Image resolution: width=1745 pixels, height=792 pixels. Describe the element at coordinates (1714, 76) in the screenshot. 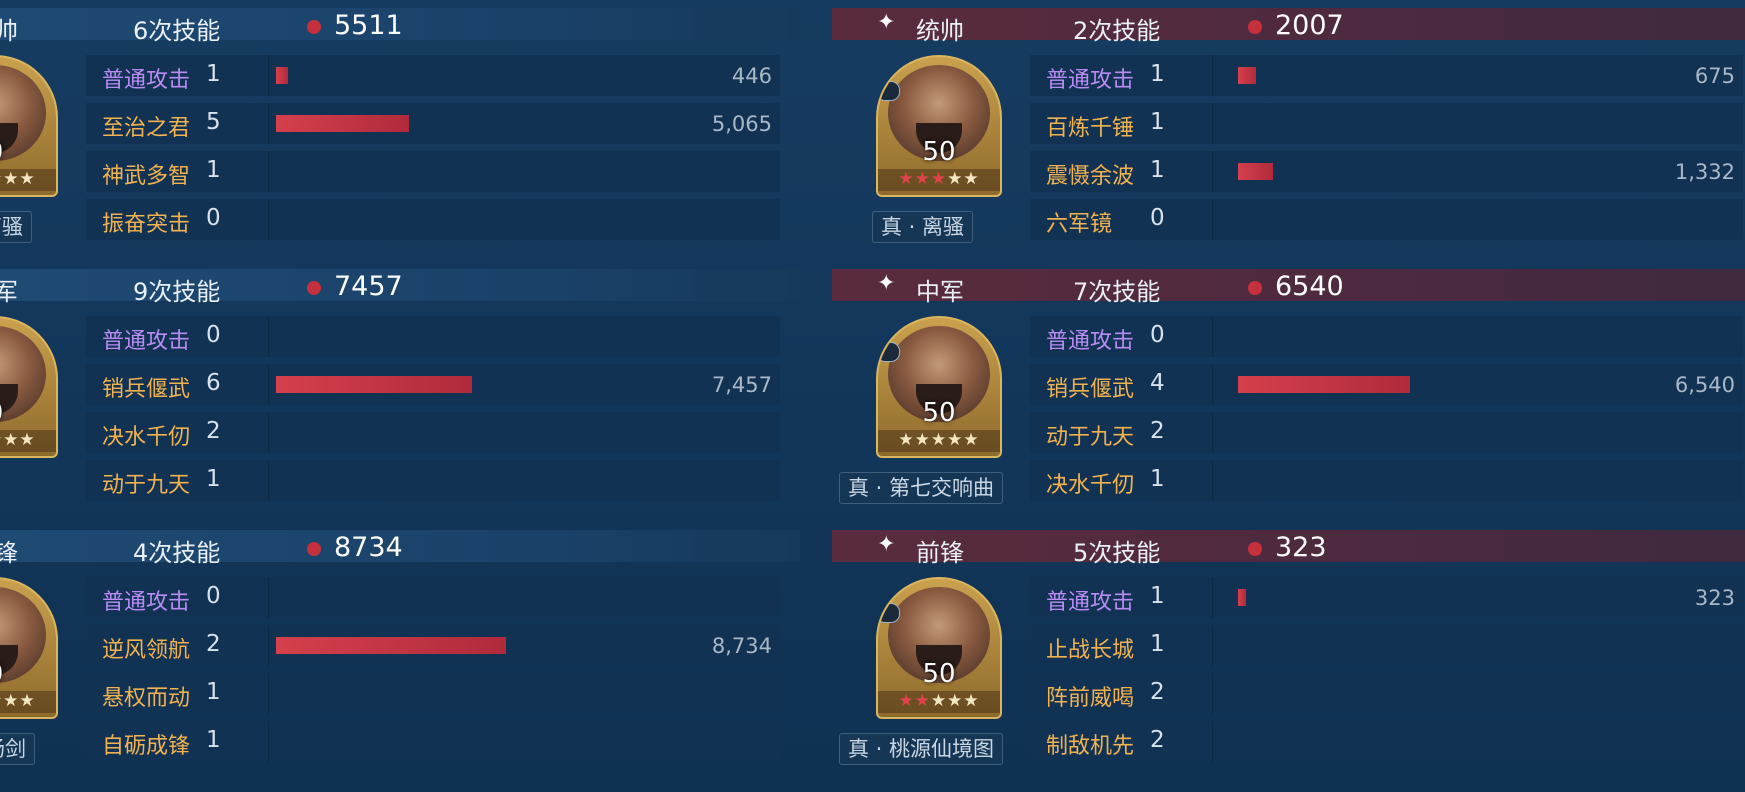

I see `skill-damage: 675` at that location.